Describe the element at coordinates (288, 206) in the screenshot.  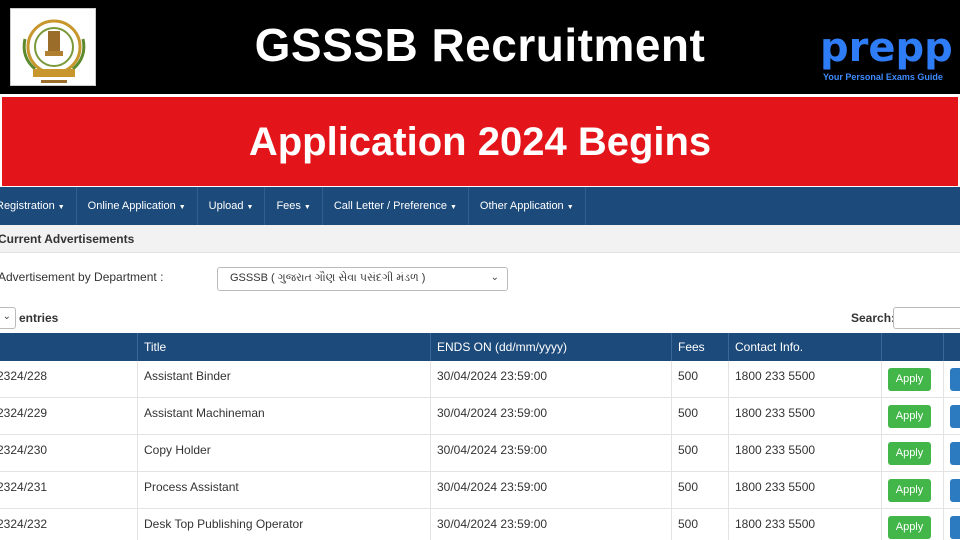
I see `nav-label: Fees` at that location.